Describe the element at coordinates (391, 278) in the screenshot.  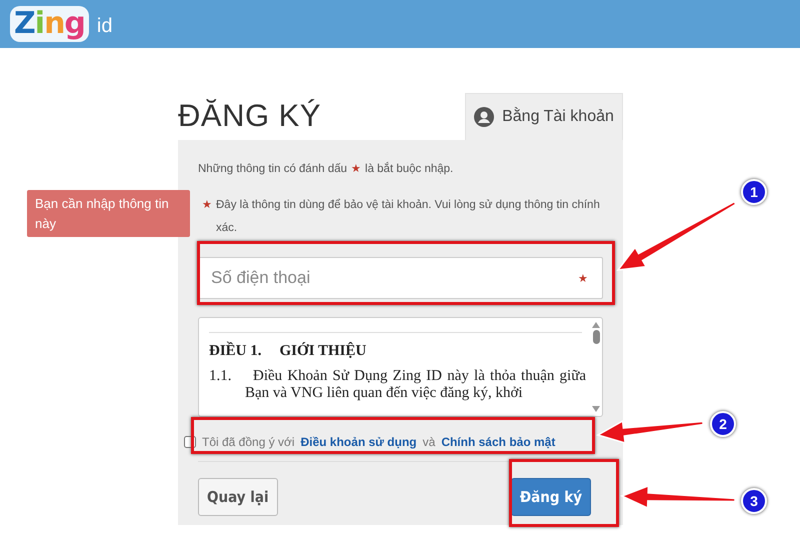
I see `phone-input: Số điện thoại` at that location.